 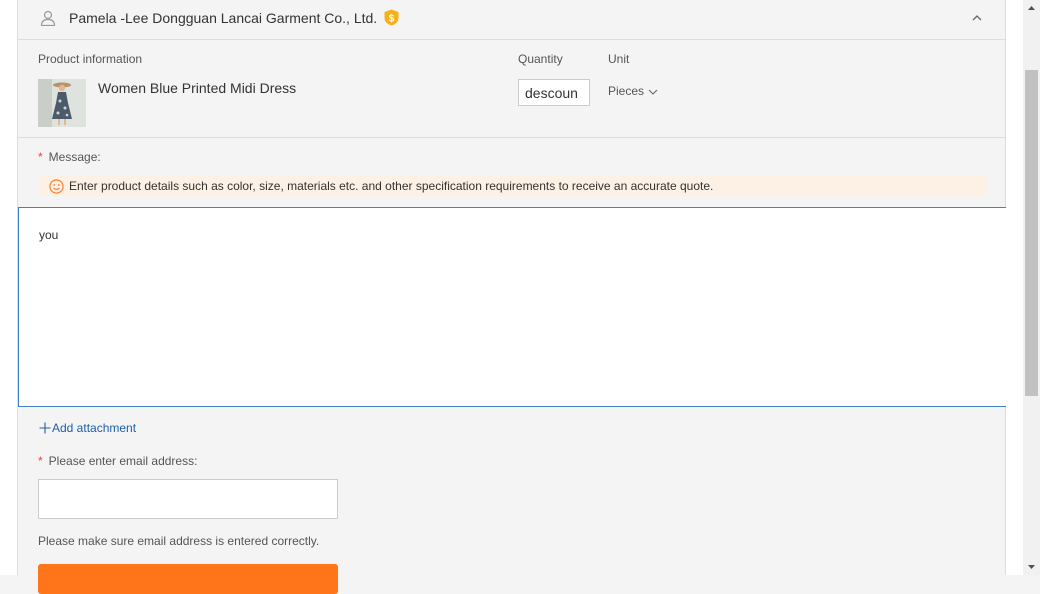 What do you see at coordinates (619, 59) in the screenshot?
I see `unit-label: Unit` at bounding box center [619, 59].